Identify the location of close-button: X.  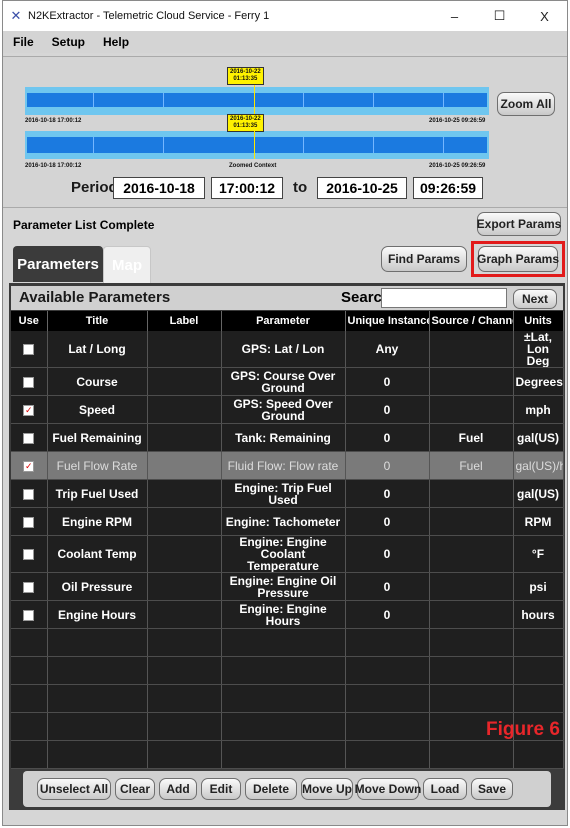
(544, 16).